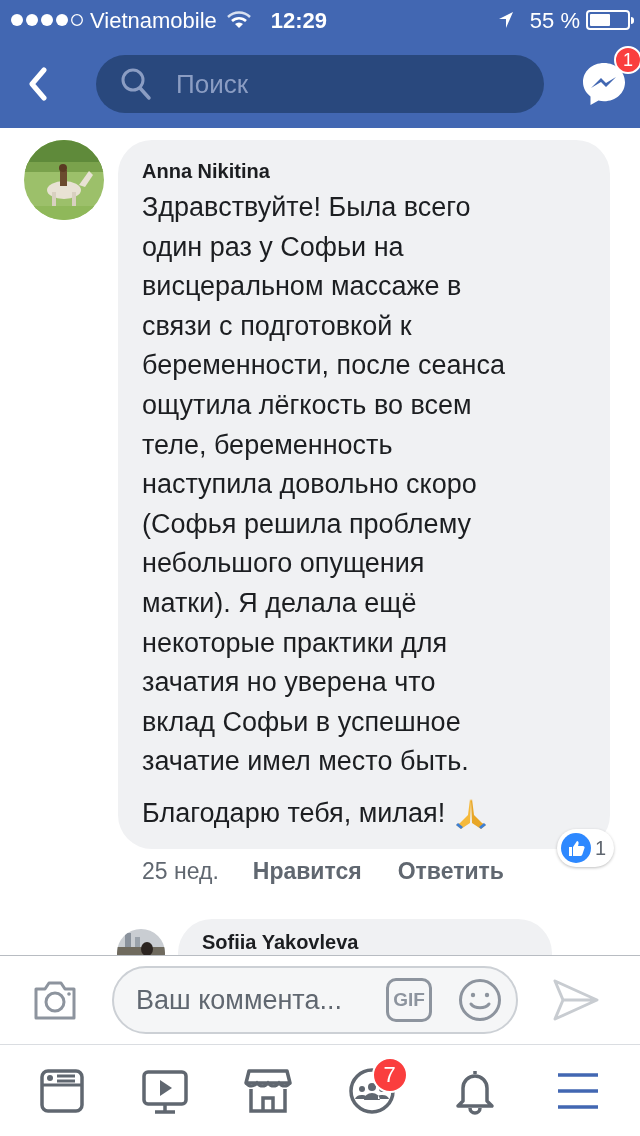  Describe the element at coordinates (480, 1000) in the screenshot. I see `emoji-icon` at that location.